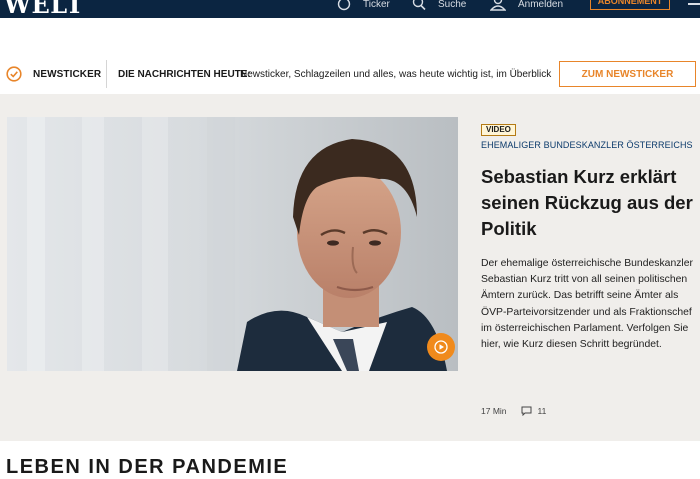 The height and width of the screenshot is (479, 700). Describe the element at coordinates (526, 411) in the screenshot. I see `comment-icon` at that location.